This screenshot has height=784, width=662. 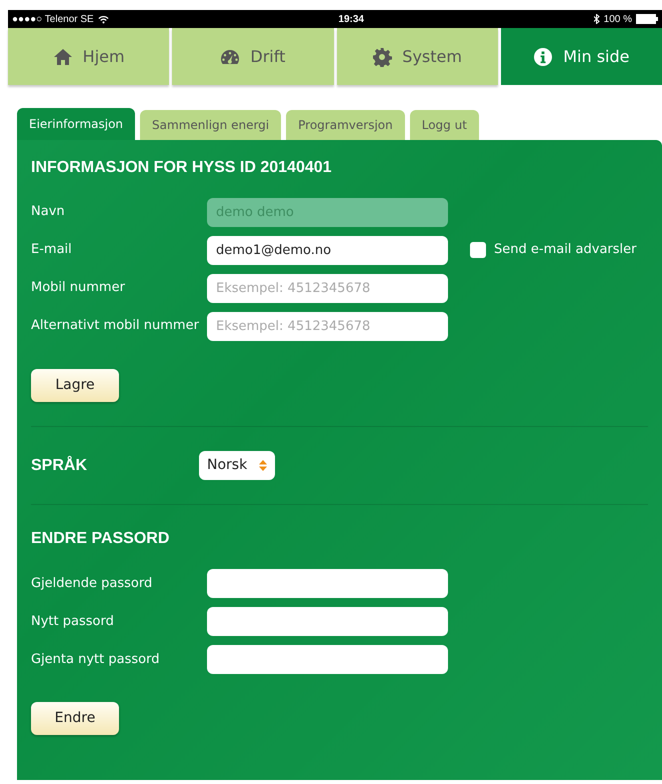 I want to click on tab: Eierinformasjon, so click(x=76, y=124).